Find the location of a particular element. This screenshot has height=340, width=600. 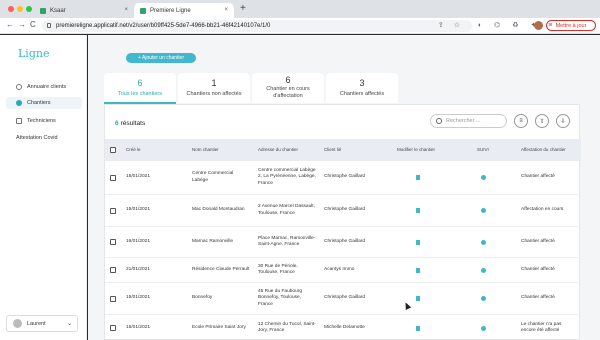

filter-tab-all: 6 Tous les chantiers is located at coordinates (140, 88).